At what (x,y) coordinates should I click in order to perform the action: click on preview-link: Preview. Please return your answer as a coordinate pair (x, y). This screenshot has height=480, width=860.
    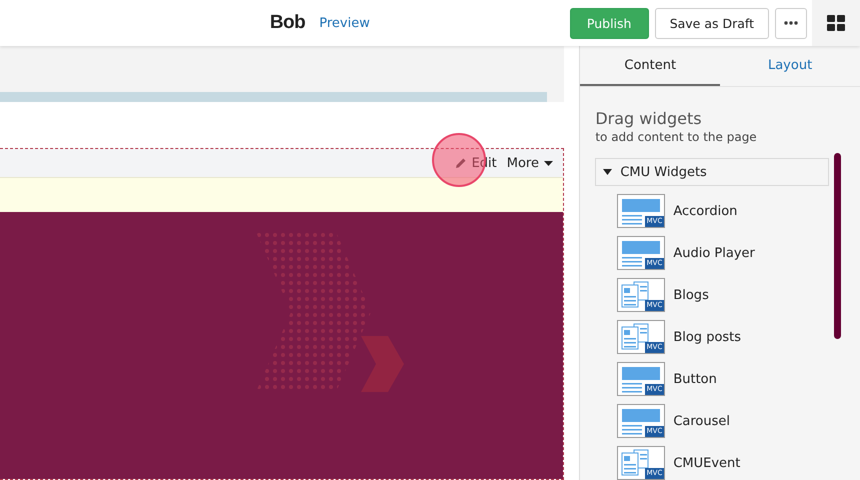
    Looking at the image, I should click on (344, 23).